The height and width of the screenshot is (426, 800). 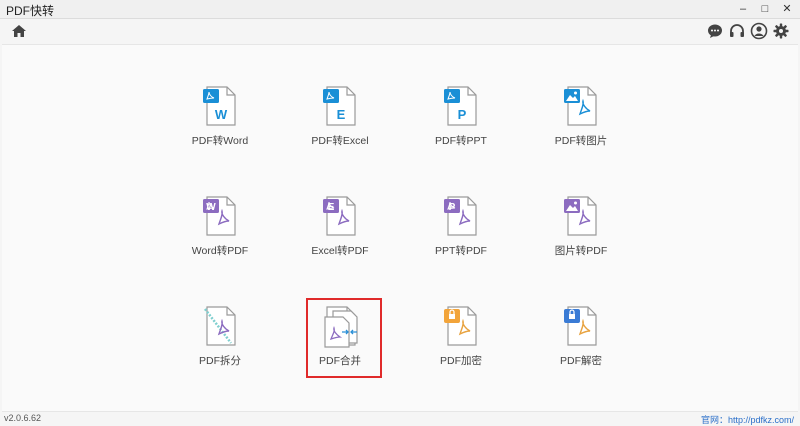 I want to click on version-label: v2.0.6.62, so click(x=23, y=418).